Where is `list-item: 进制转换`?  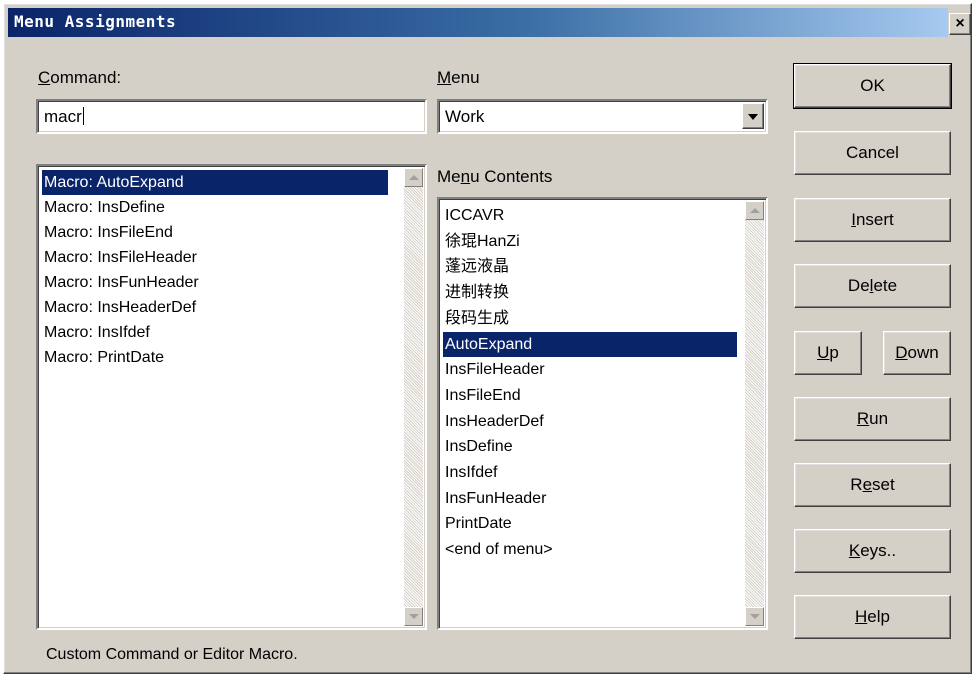
list-item: 进制转换 is located at coordinates (590, 292).